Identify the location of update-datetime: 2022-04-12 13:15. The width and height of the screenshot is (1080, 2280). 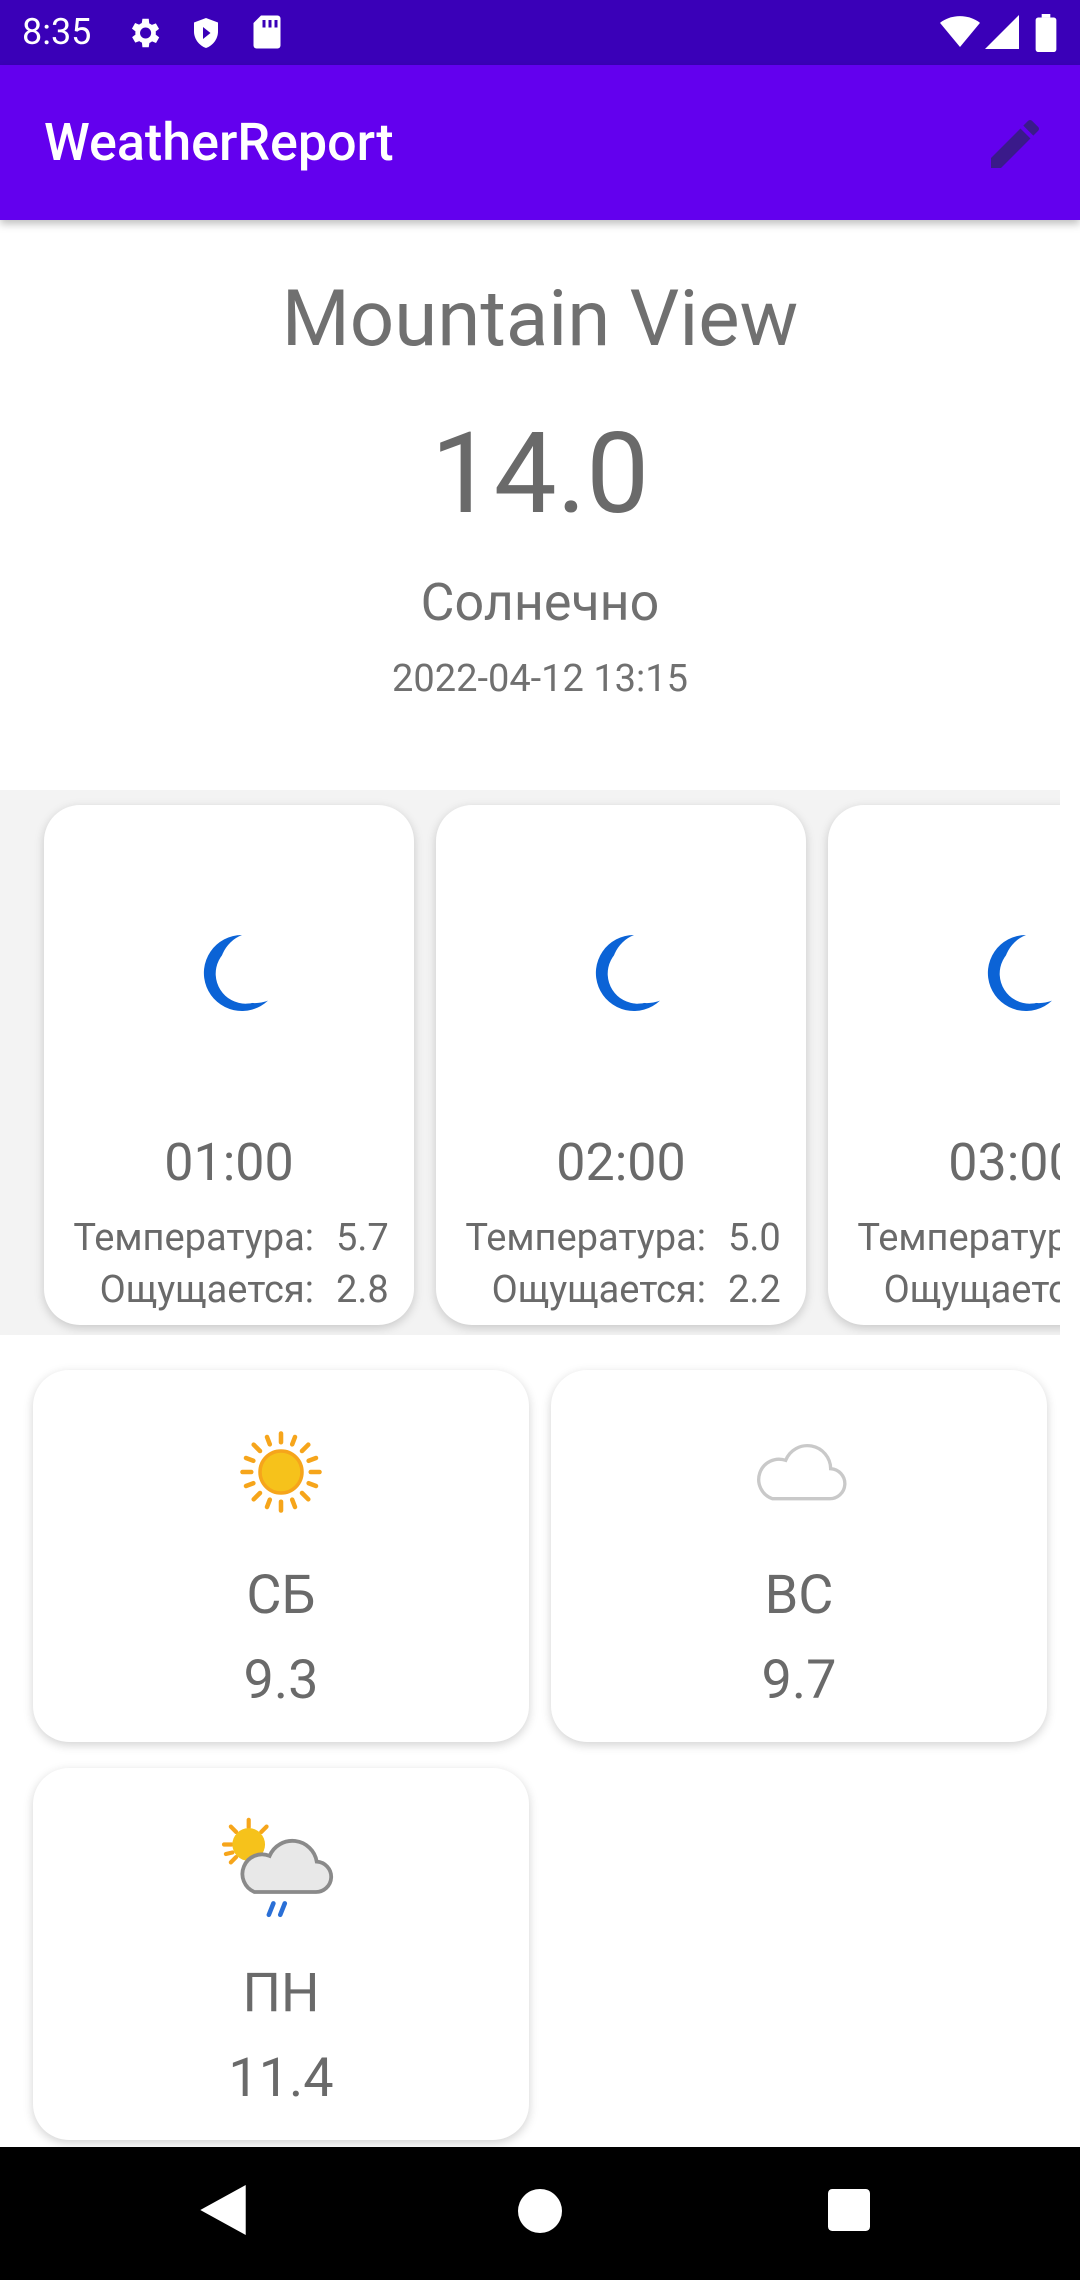
(540, 679).